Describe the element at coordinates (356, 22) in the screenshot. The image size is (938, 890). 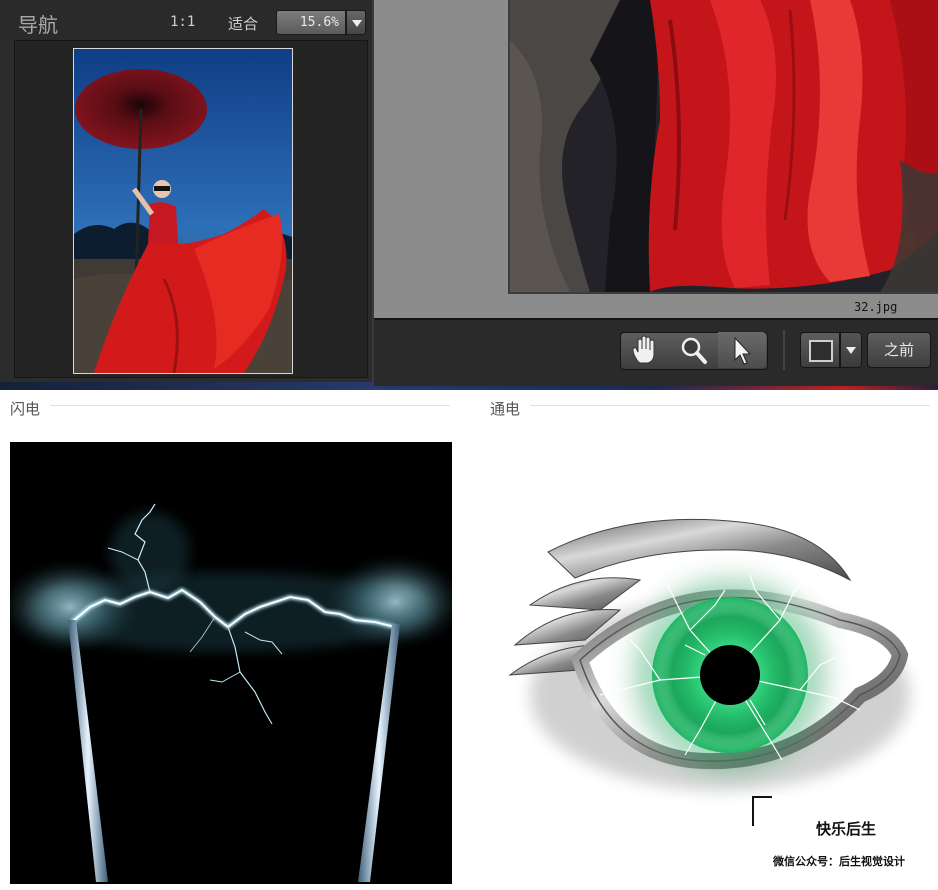
I see `zoom-dropdown-button` at that location.